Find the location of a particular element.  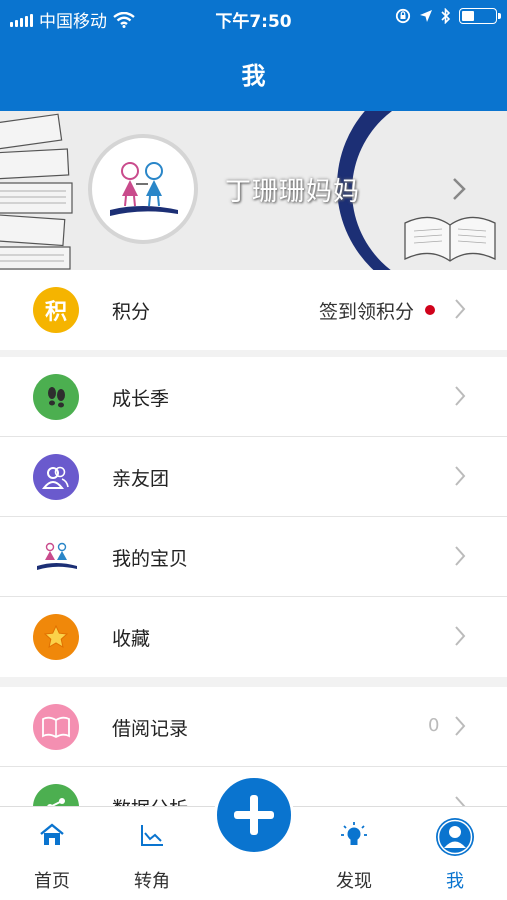

menu-item-friends-group: 亲友团 is located at coordinates (253, 477).